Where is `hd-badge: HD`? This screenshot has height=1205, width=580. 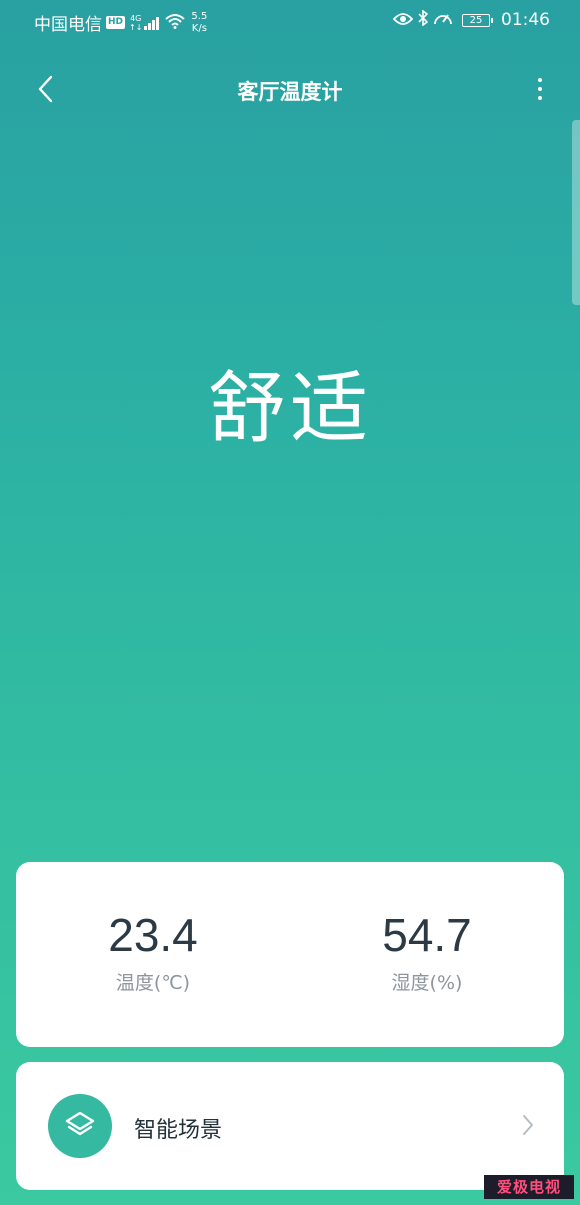 hd-badge: HD is located at coordinates (116, 22).